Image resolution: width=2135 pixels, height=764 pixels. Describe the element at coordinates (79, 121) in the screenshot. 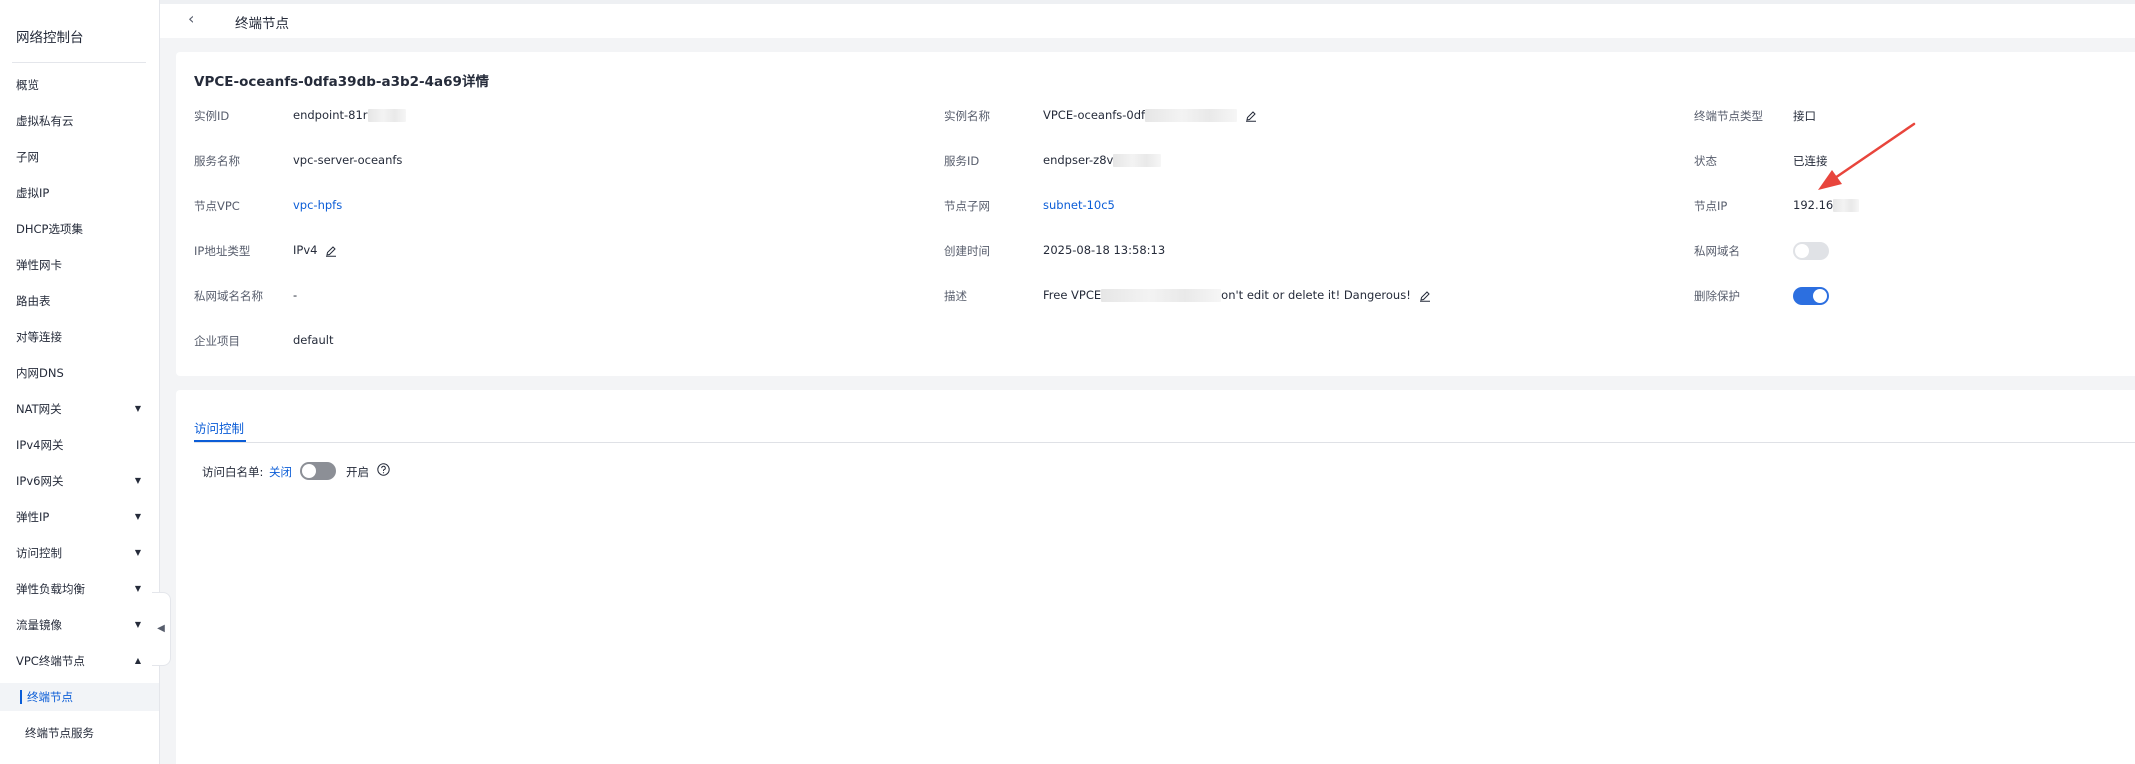

I see `sidebar-item-vpc: 虚拟私有云` at that location.